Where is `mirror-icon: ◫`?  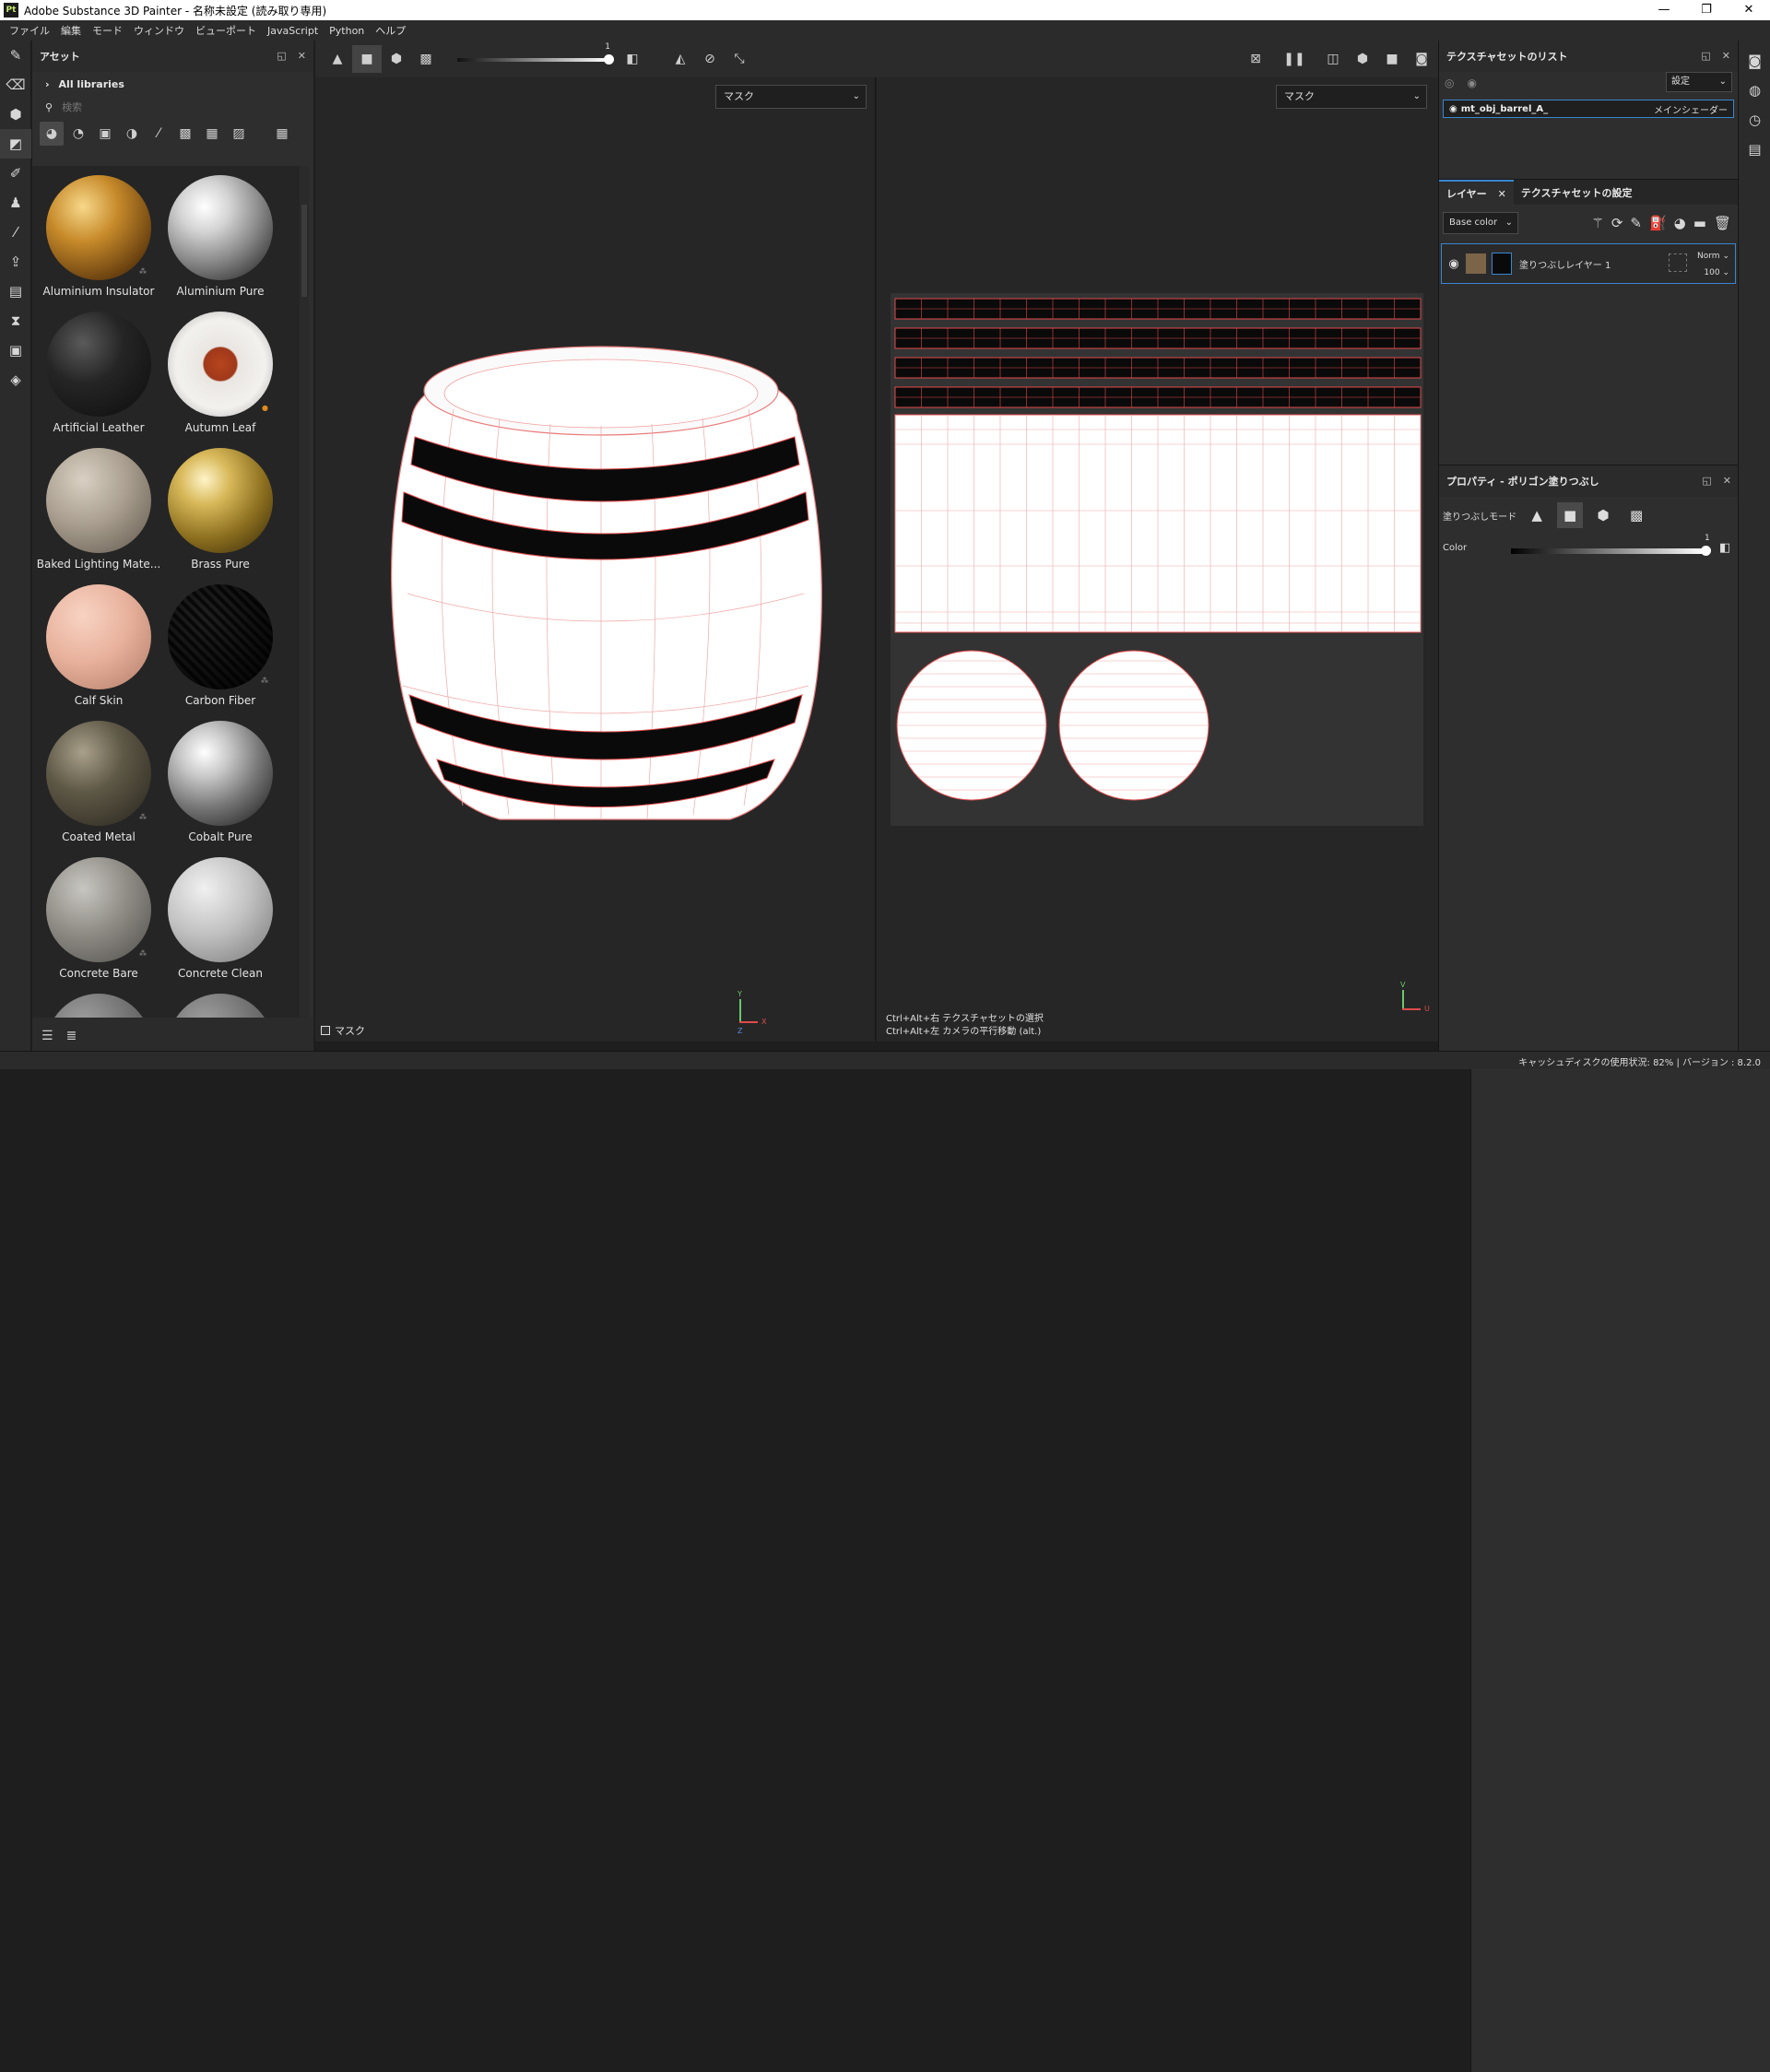
mirror-icon: ◫ is located at coordinates (1333, 59).